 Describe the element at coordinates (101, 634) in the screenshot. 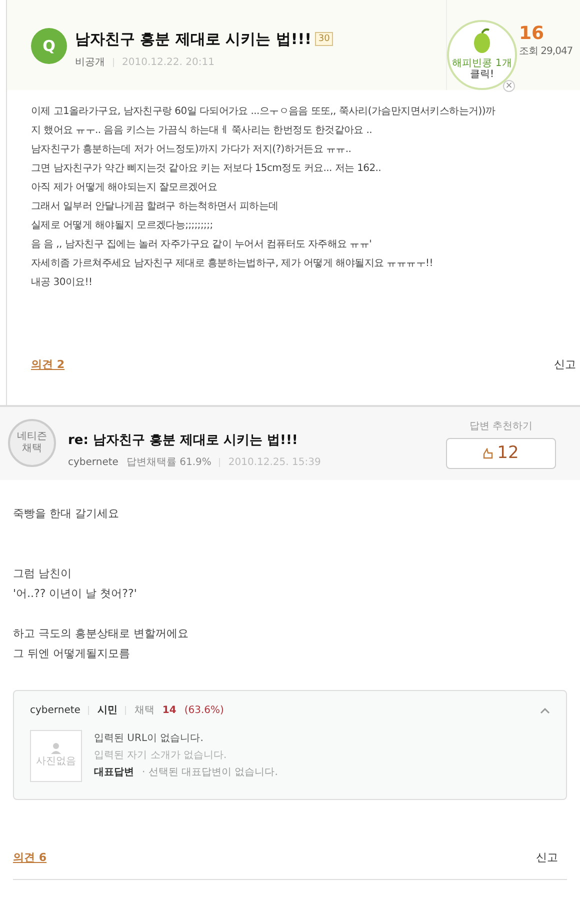

I see `answer-text-line: 하고 극도의 흥분상태로 변할꺼에요` at that location.